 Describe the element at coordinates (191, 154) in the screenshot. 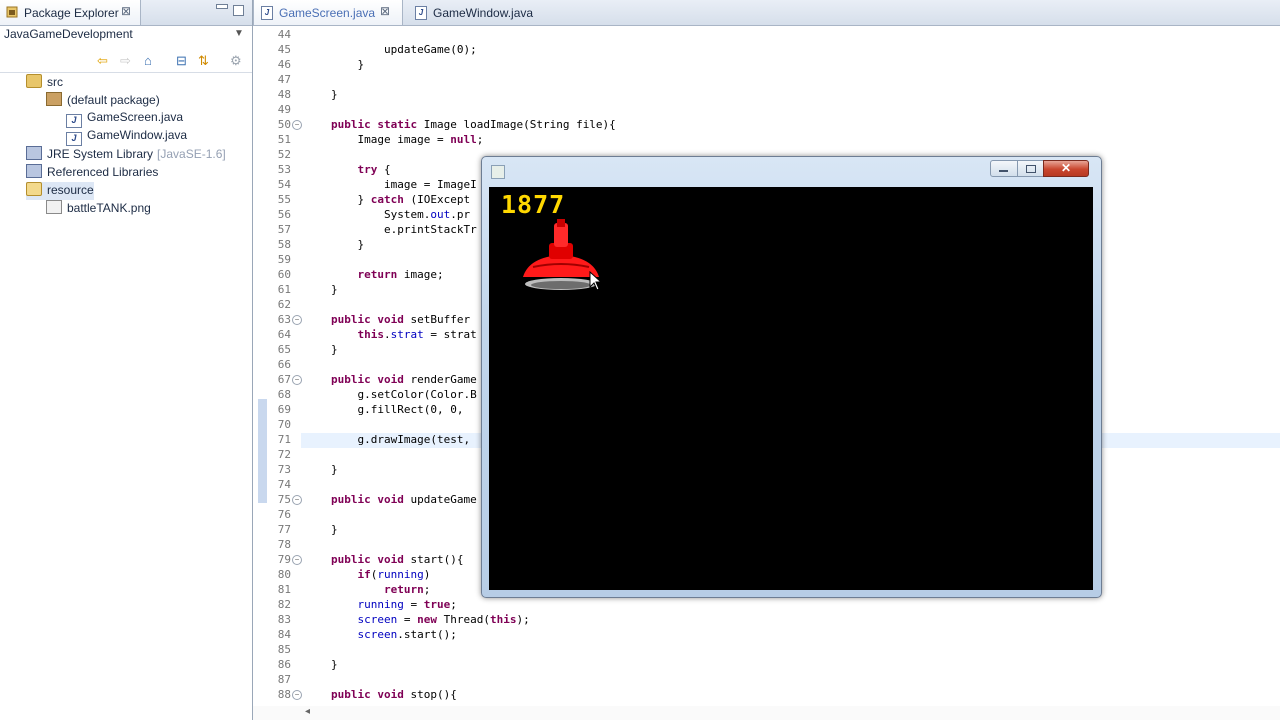

I see `tree-item-suffix: [JavaSE-1.6]` at that location.